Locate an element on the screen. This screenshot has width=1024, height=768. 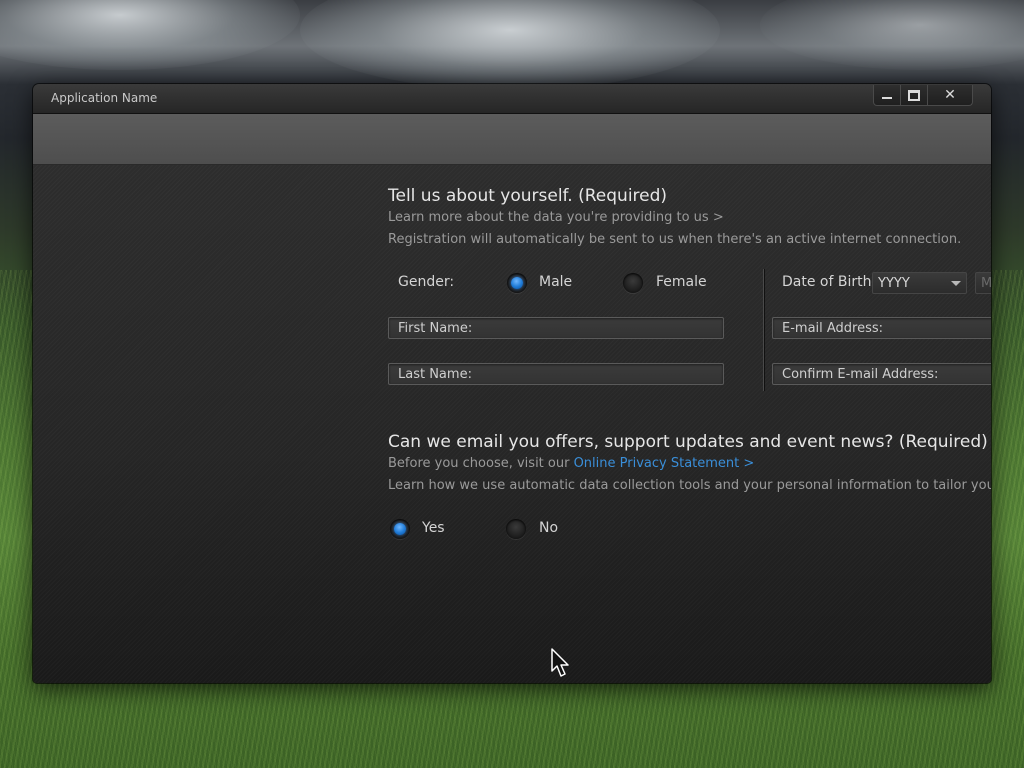
title-bar: Application Name ✕ is located at coordinates (512, 99).